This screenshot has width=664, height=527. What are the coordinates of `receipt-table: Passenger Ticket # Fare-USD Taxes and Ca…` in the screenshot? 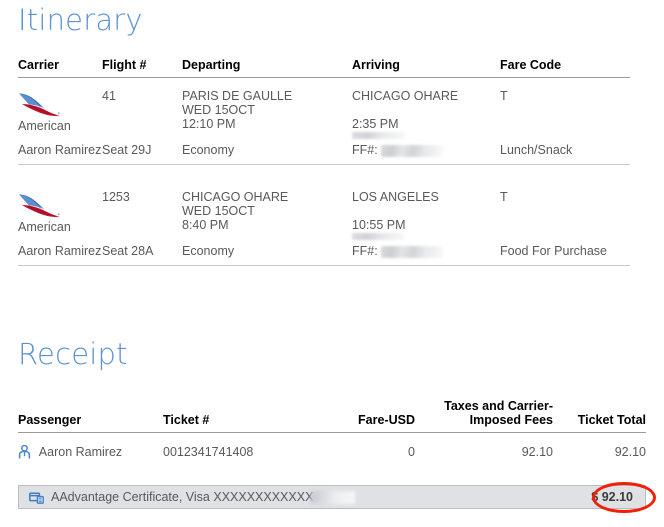 It's located at (332, 432).